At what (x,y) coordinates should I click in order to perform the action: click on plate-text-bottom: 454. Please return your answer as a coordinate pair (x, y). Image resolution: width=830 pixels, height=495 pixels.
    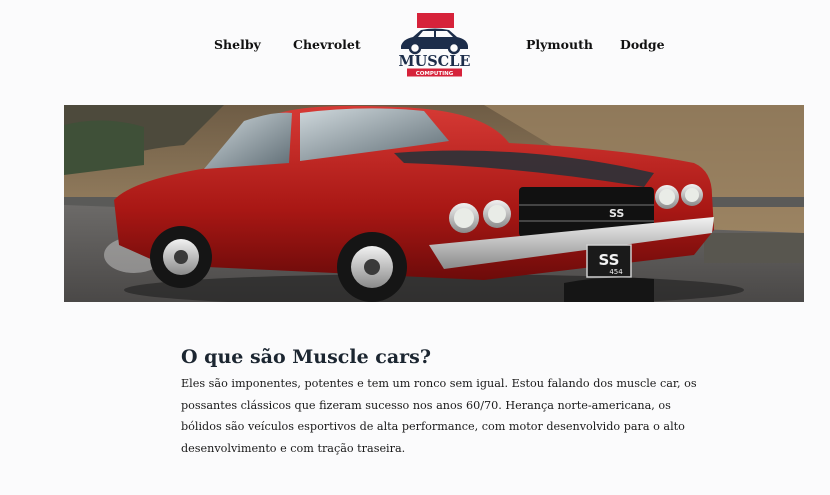
    Looking at the image, I should click on (616, 272).